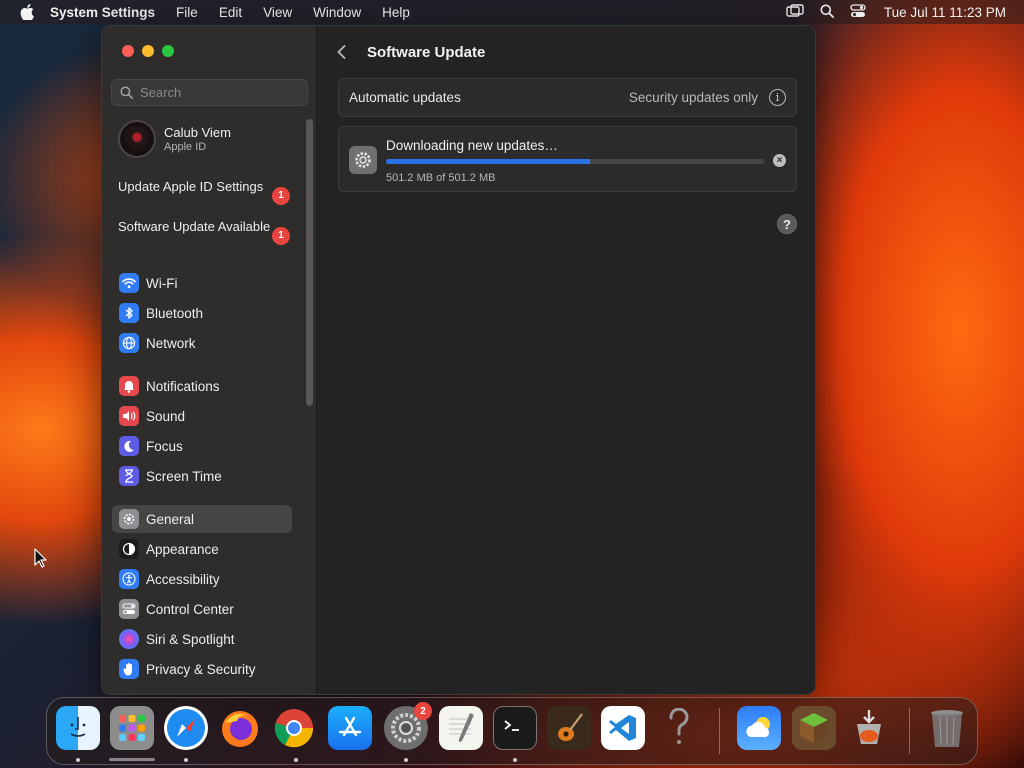 The height and width of the screenshot is (768, 1024). What do you see at coordinates (858, 12) in the screenshot?
I see `control-center-icon` at bounding box center [858, 12].